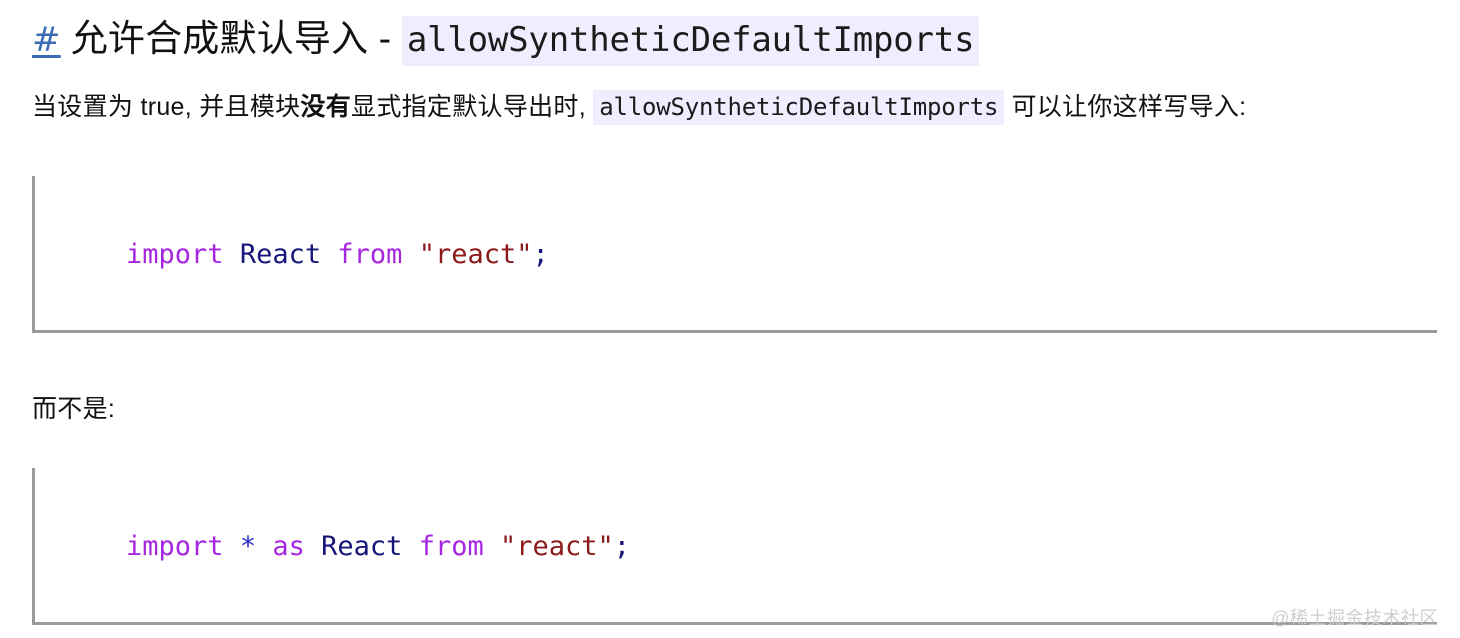 The image size is (1460, 638). Describe the element at coordinates (288, 546) in the screenshot. I see `code-token-keyword: as` at that location.